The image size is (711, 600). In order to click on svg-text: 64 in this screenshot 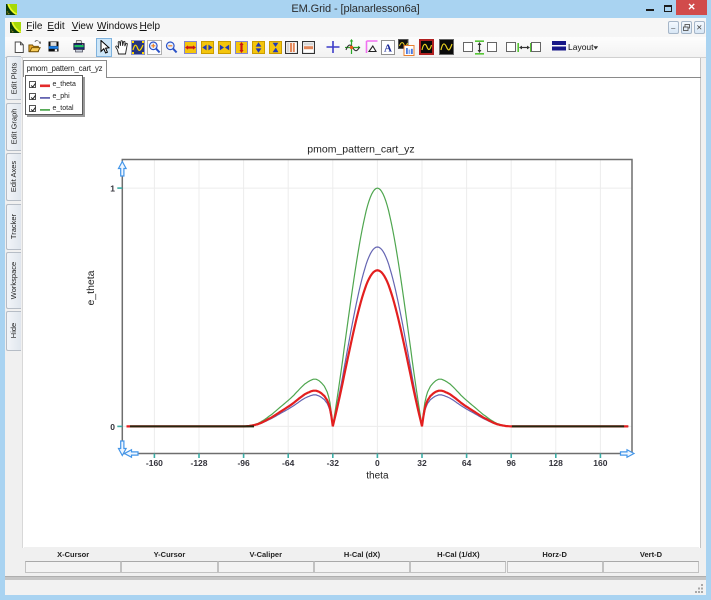, I will do `click(467, 463)`.